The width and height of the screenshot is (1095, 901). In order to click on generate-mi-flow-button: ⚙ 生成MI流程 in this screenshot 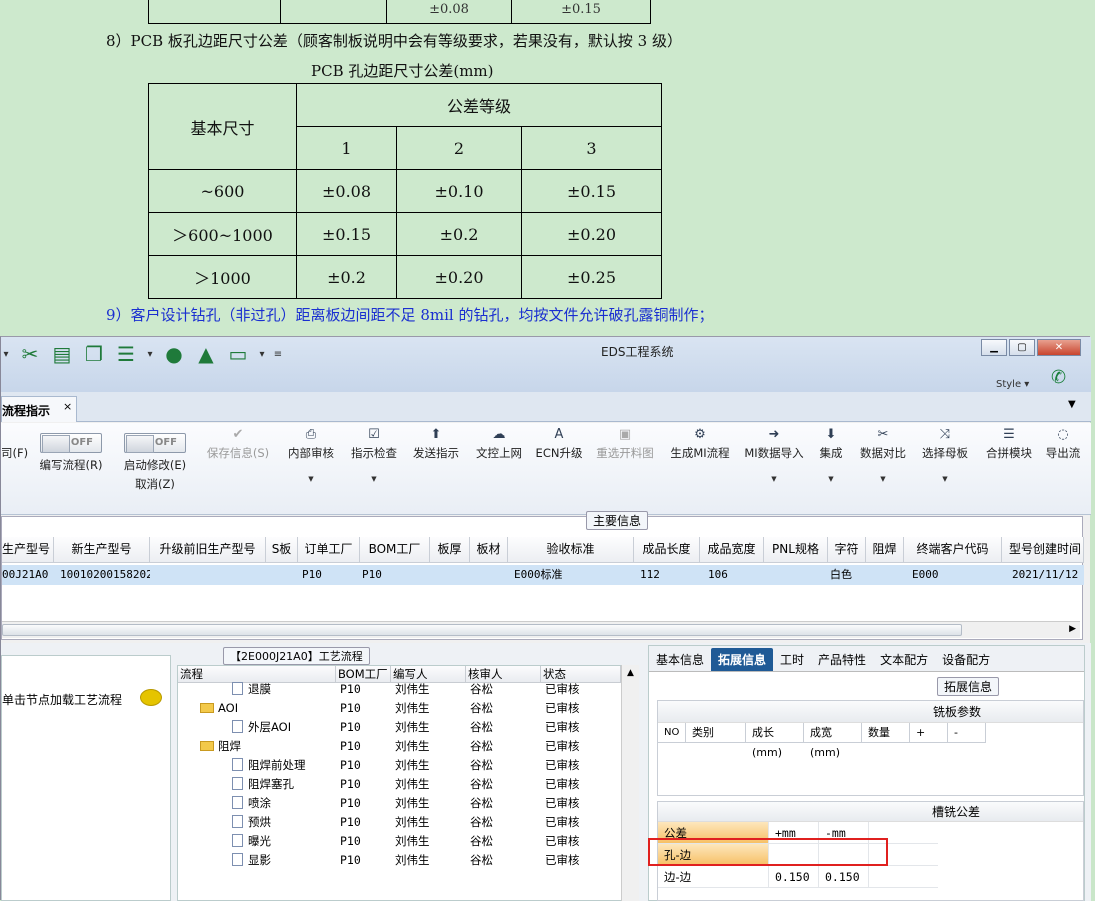, I will do `click(700, 442)`.